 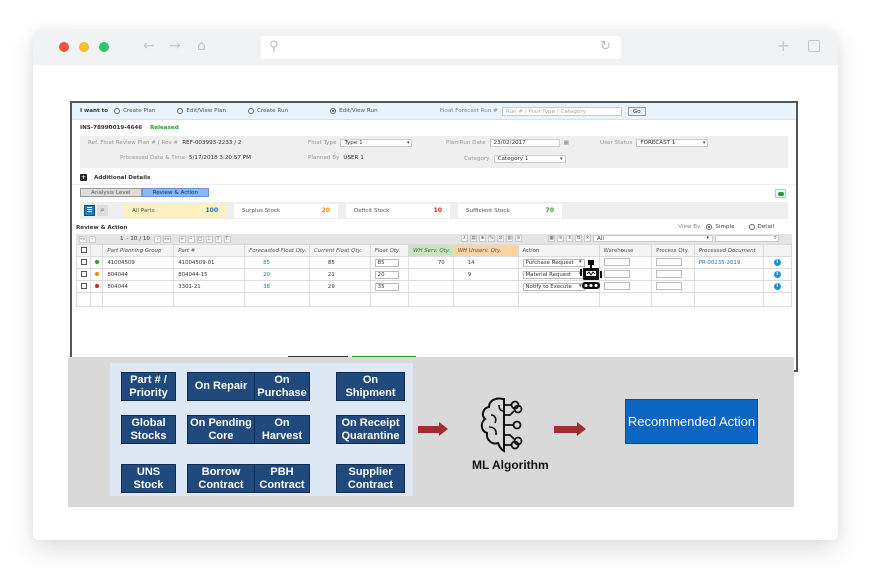 I want to click on float-qty-input: 20, so click(x=386, y=274).